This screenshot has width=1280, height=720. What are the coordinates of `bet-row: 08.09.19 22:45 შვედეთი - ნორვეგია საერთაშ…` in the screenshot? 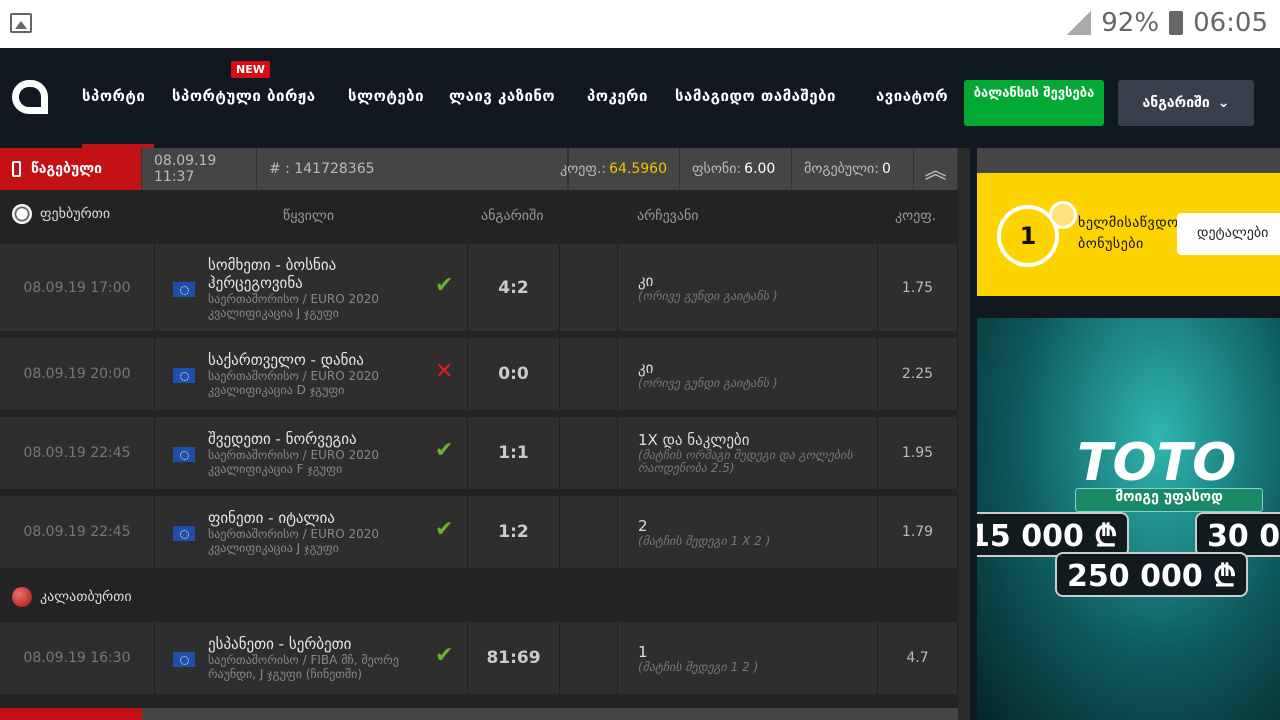 It's located at (479, 453).